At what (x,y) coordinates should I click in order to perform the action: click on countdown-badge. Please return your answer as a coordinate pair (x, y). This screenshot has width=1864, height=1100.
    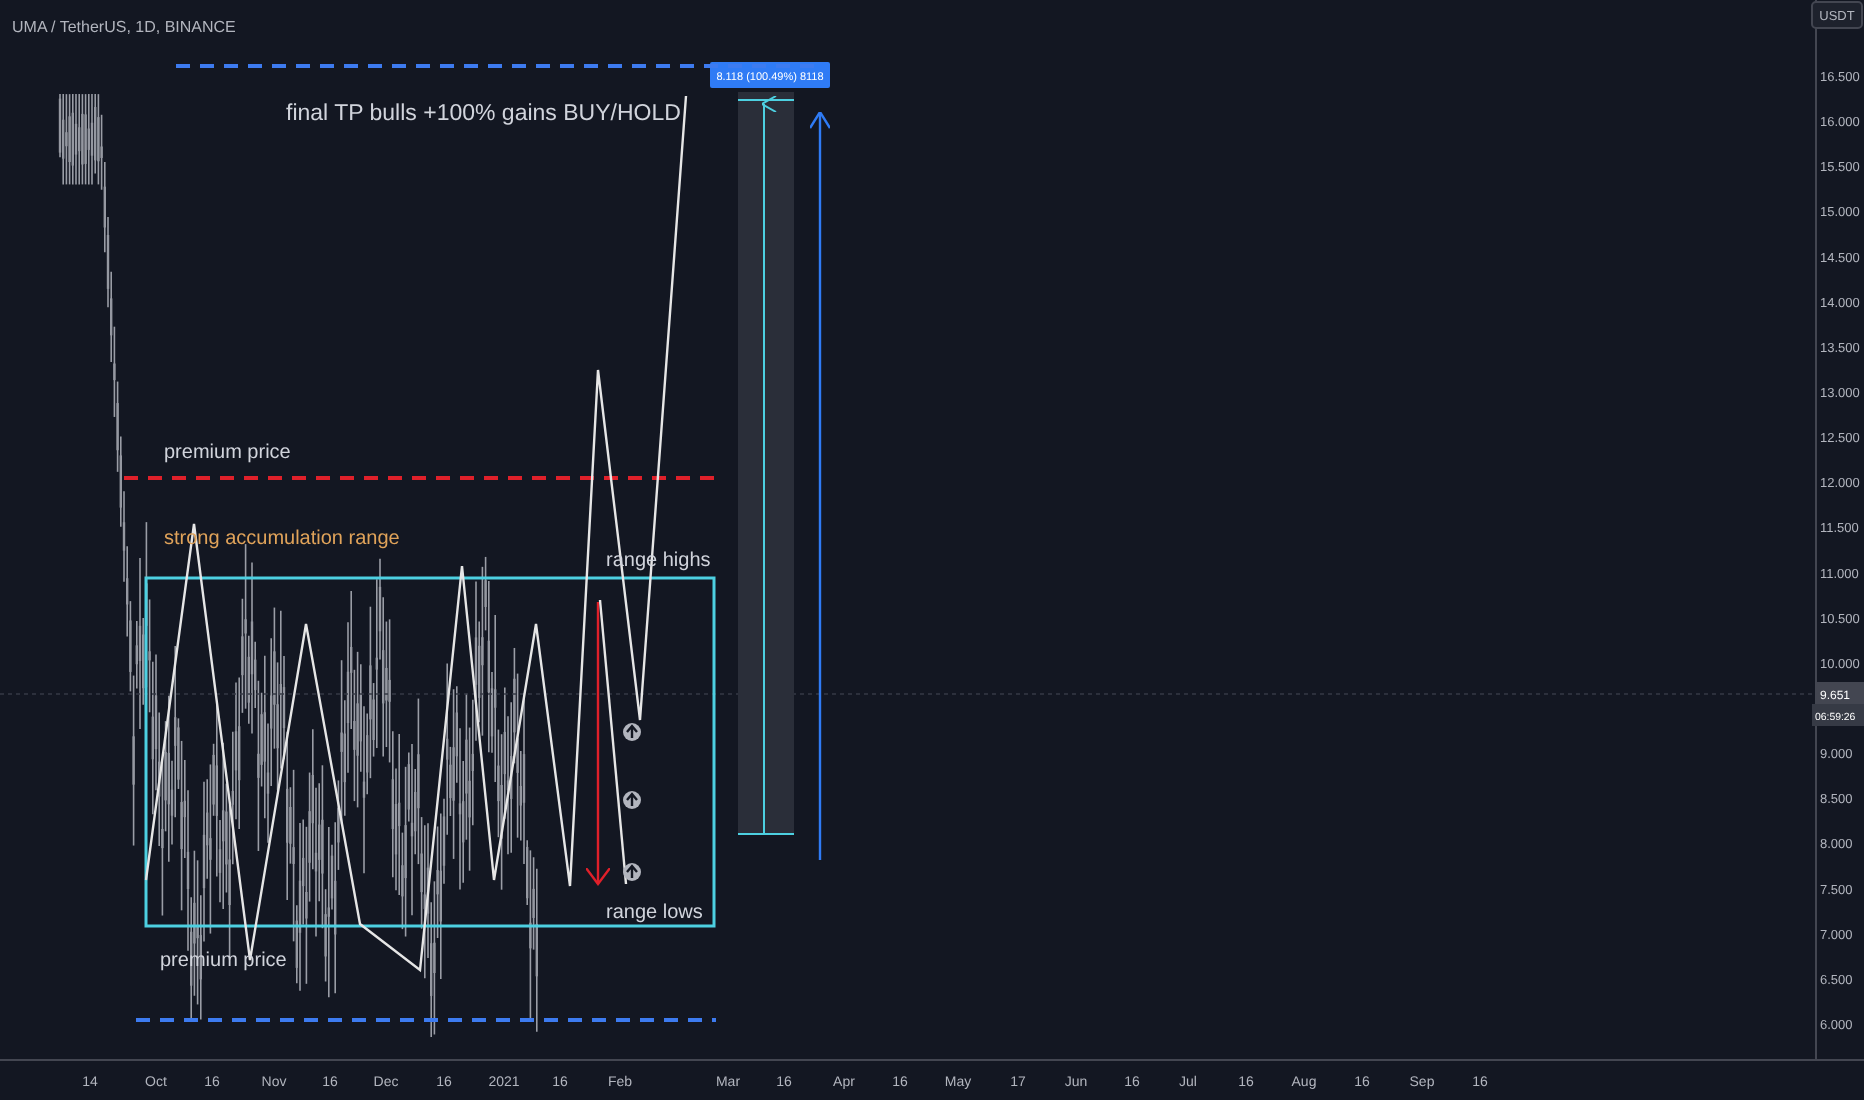
    Looking at the image, I should click on (1838, 715).